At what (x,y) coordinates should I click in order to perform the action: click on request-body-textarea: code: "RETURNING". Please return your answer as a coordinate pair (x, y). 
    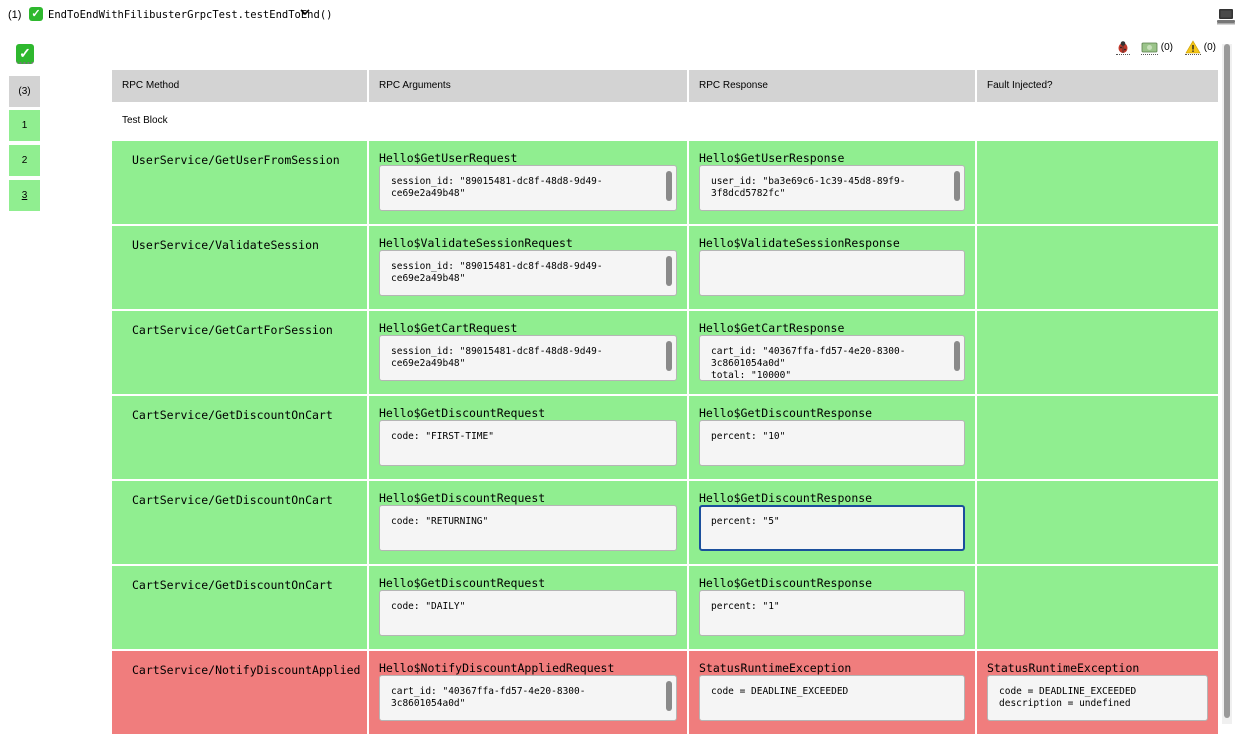
    Looking at the image, I should click on (528, 528).